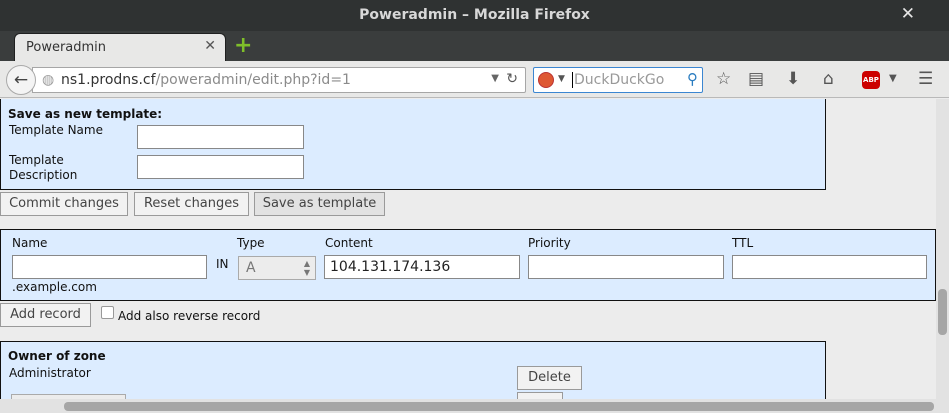 The height and width of the screenshot is (413, 949). Describe the element at coordinates (793, 79) in the screenshot. I see `downloads-icon: ⬇` at that location.